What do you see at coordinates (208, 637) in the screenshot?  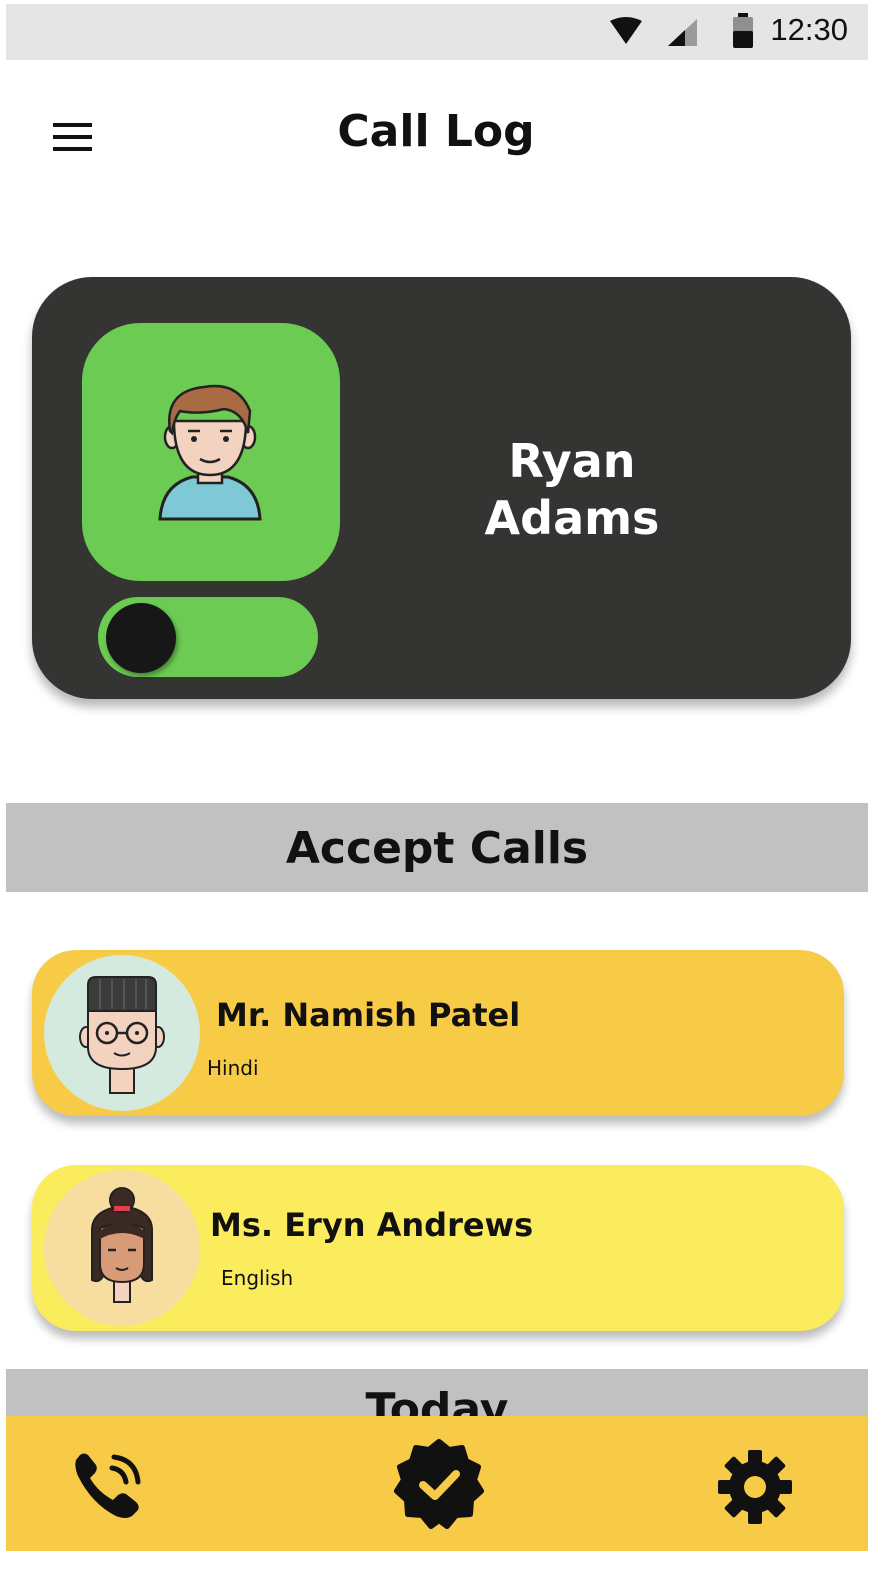 I see `availability-toggle` at bounding box center [208, 637].